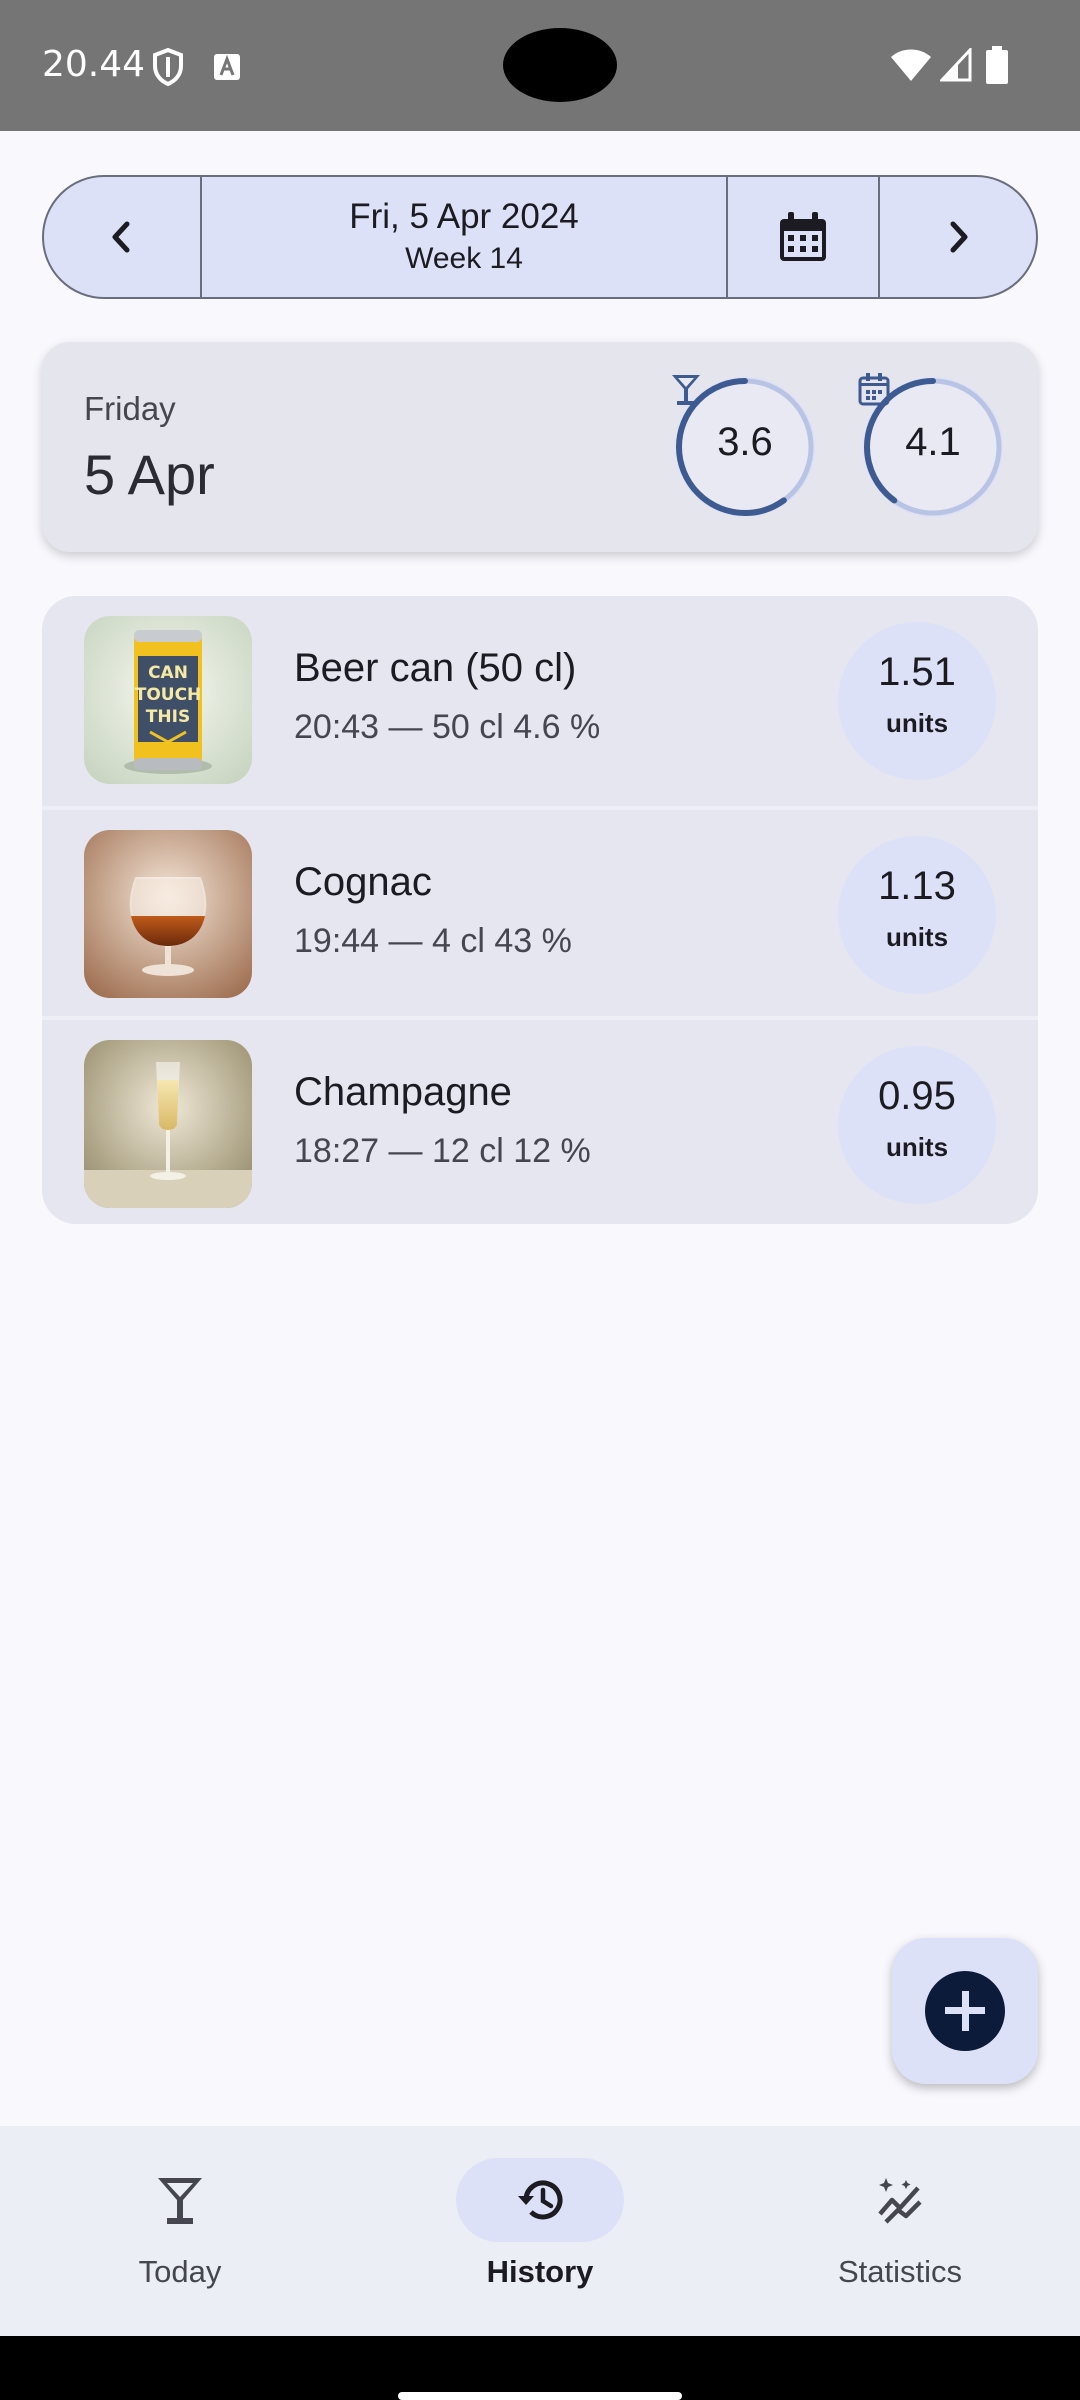 This screenshot has height=2400, width=1080. What do you see at coordinates (917, 1125) in the screenshot?
I see `units-badge: 0.95 units` at bounding box center [917, 1125].